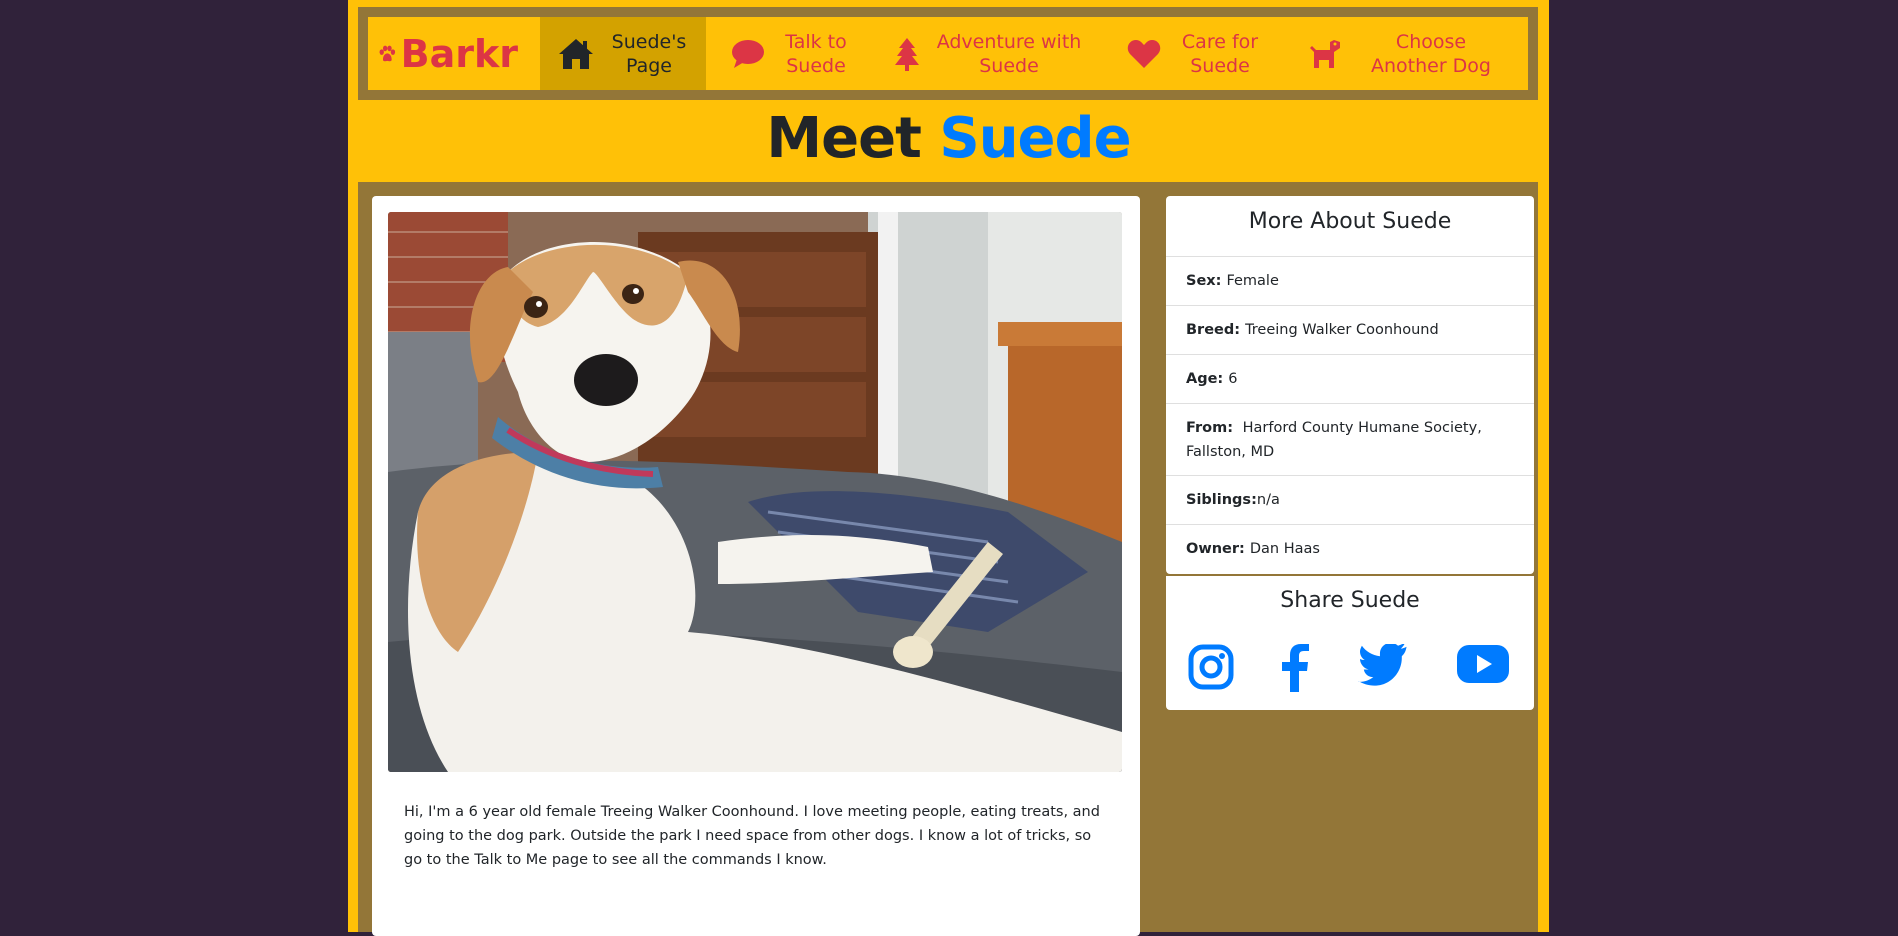 The width and height of the screenshot is (1898, 936). Describe the element at coordinates (1009, 53) in the screenshot. I see `nav-label-adventure: Adventure with Suede` at that location.